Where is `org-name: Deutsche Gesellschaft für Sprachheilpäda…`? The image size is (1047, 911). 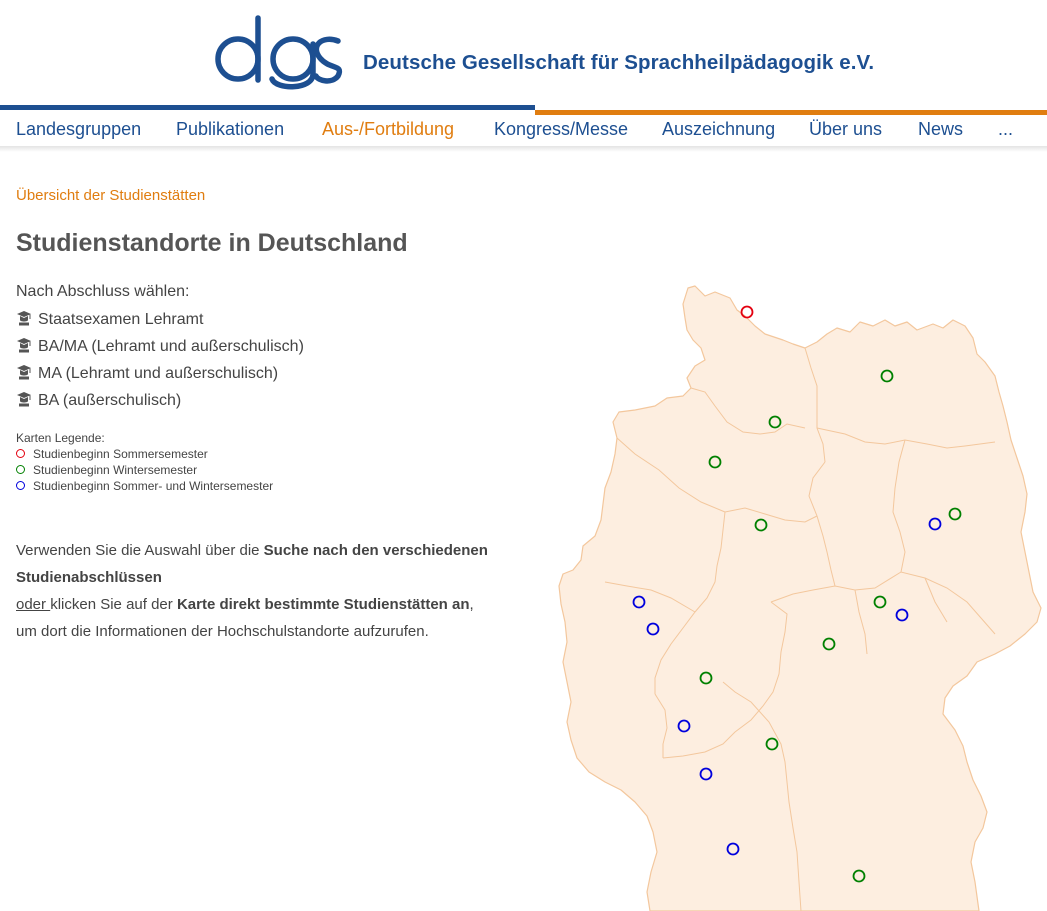
org-name: Deutsche Gesellschaft für Sprachheilpäda… is located at coordinates (618, 63).